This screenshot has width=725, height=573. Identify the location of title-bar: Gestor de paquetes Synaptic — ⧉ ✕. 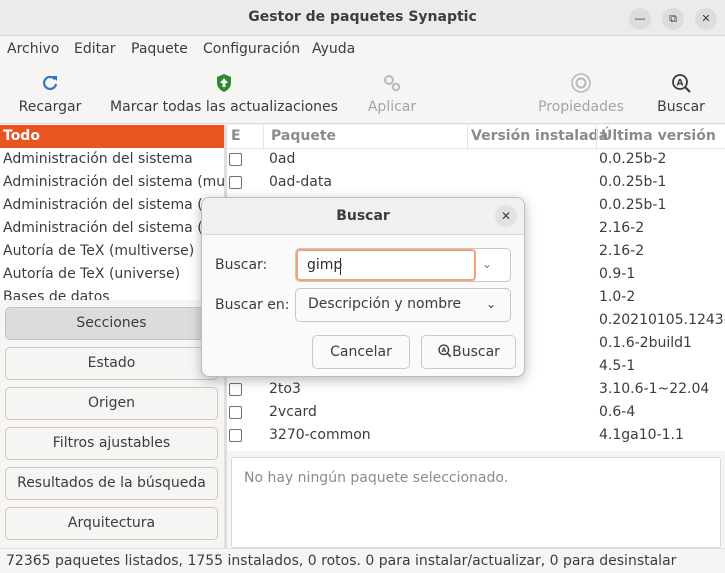
(362, 18).